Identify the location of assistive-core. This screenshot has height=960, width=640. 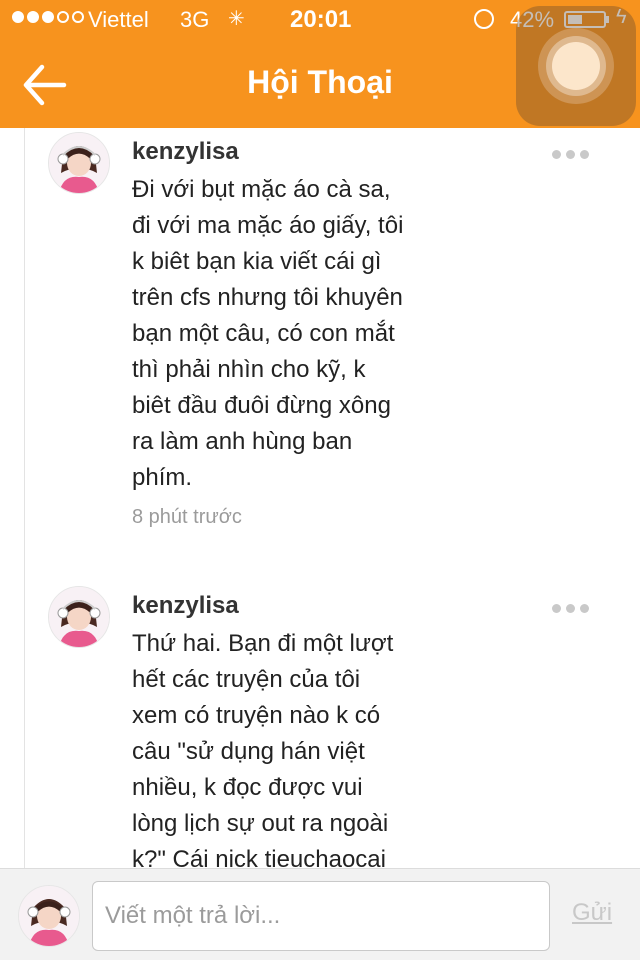
(576, 66).